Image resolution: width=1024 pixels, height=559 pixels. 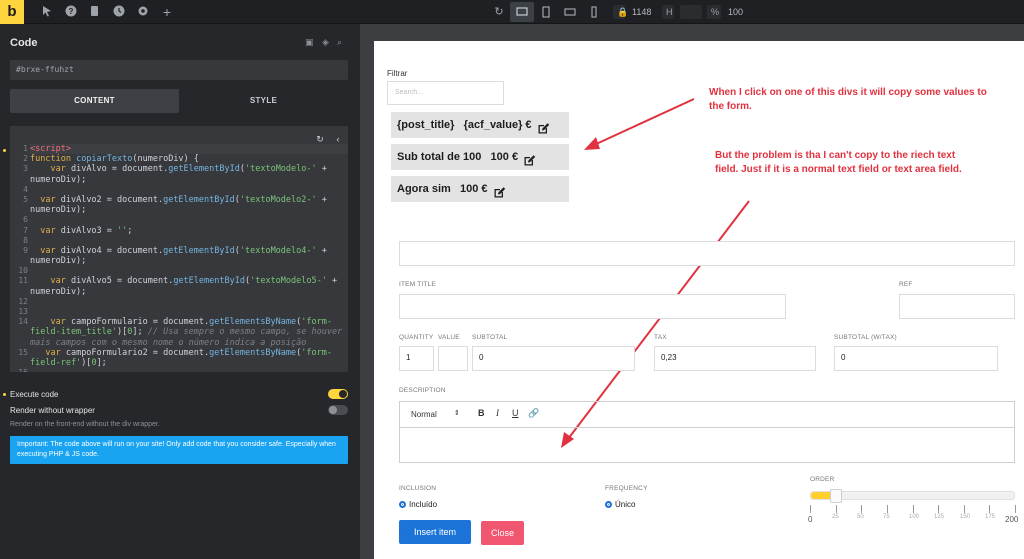 What do you see at coordinates (957, 306) in the screenshot?
I see `ref-input` at bounding box center [957, 306].